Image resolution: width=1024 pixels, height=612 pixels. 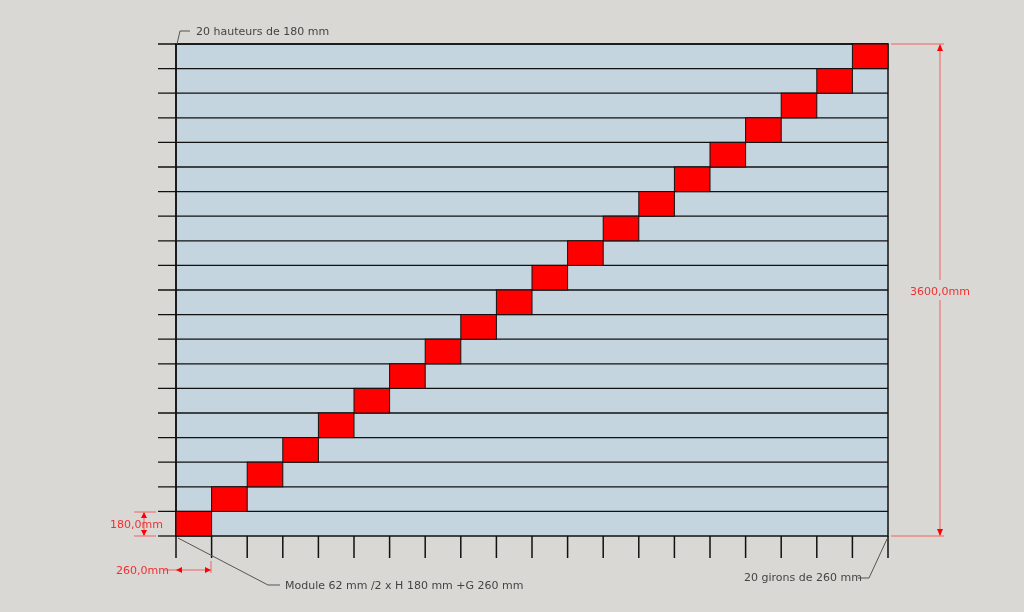 What do you see at coordinates (404, 585) in the screenshot?
I see `module-note: Module 62 mm /2 x H 180 mm +G 260 mm` at bounding box center [404, 585].